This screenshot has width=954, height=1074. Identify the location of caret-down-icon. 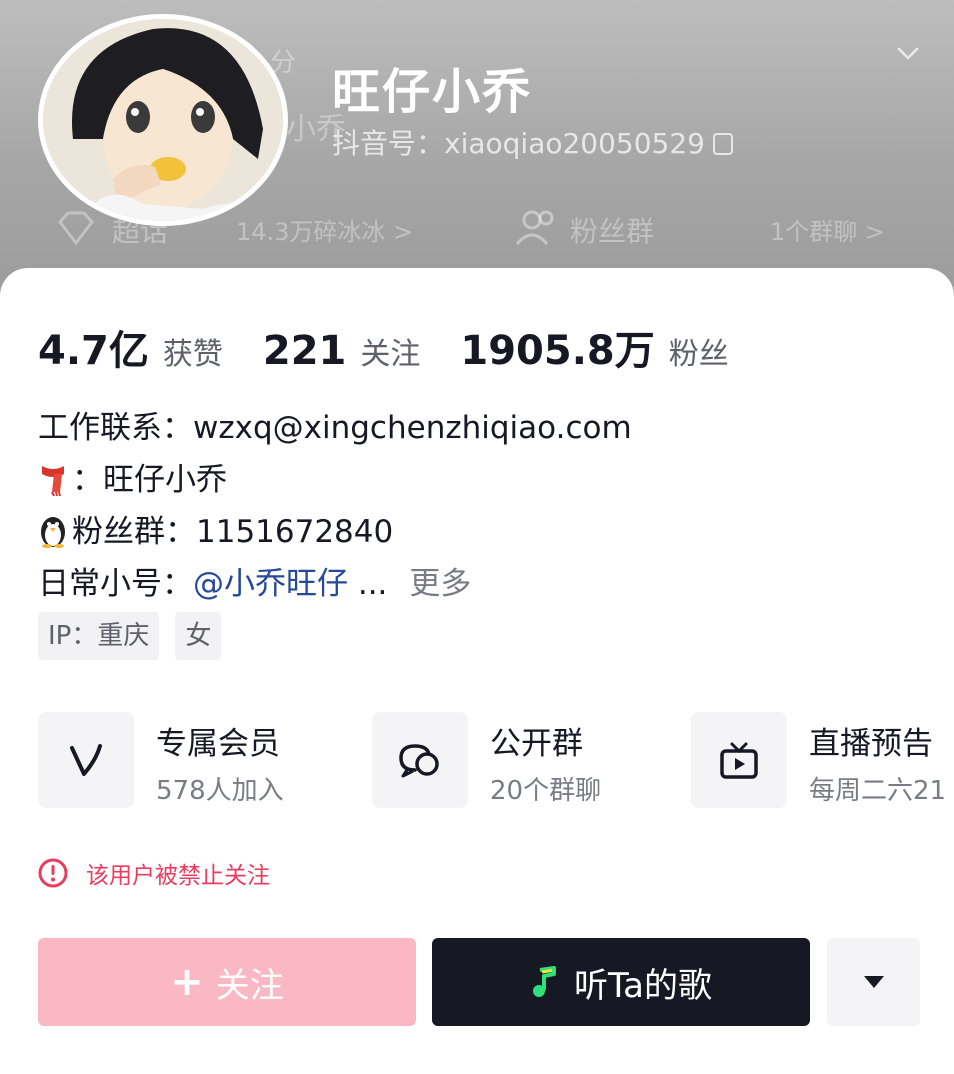
(873, 982).